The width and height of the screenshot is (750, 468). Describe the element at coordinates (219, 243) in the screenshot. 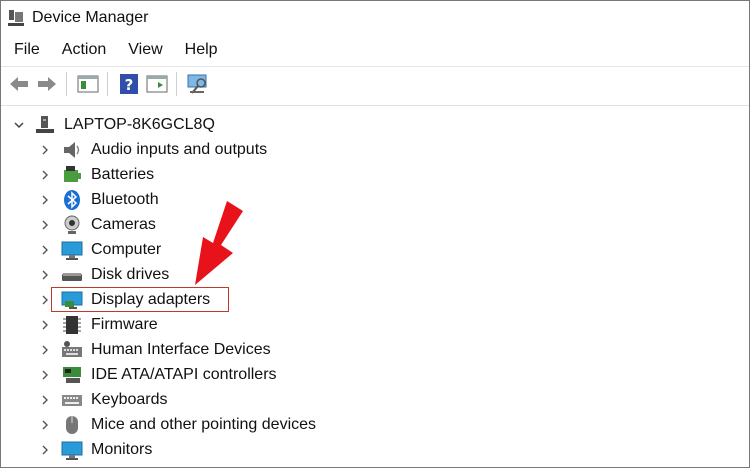

I see `red-arrow-icon` at that location.